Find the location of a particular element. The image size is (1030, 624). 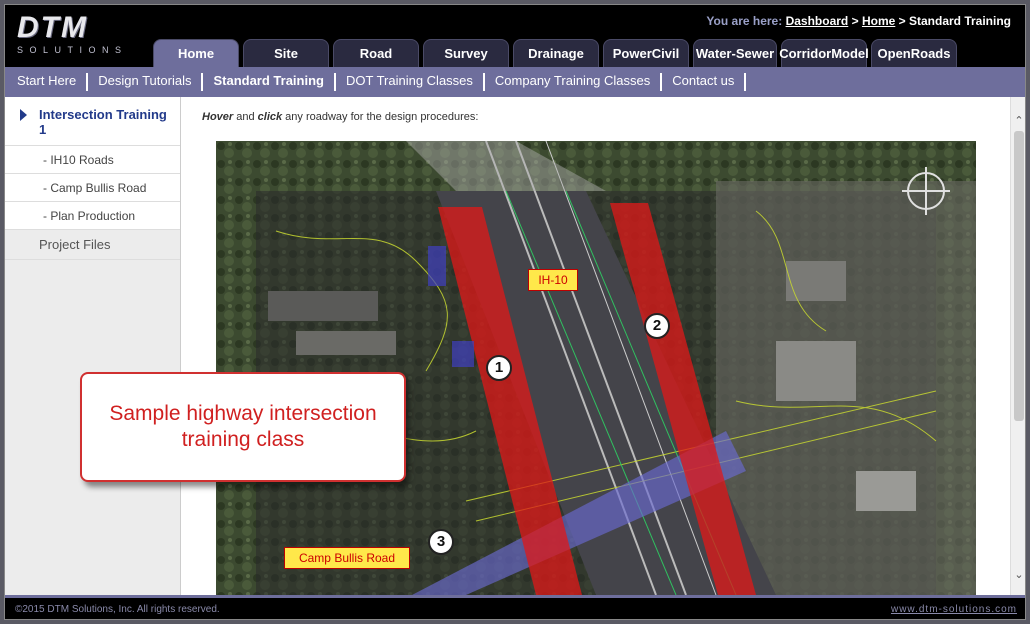

breadcrumb-dashboard-link: Dashboard is located at coordinates (817, 21).